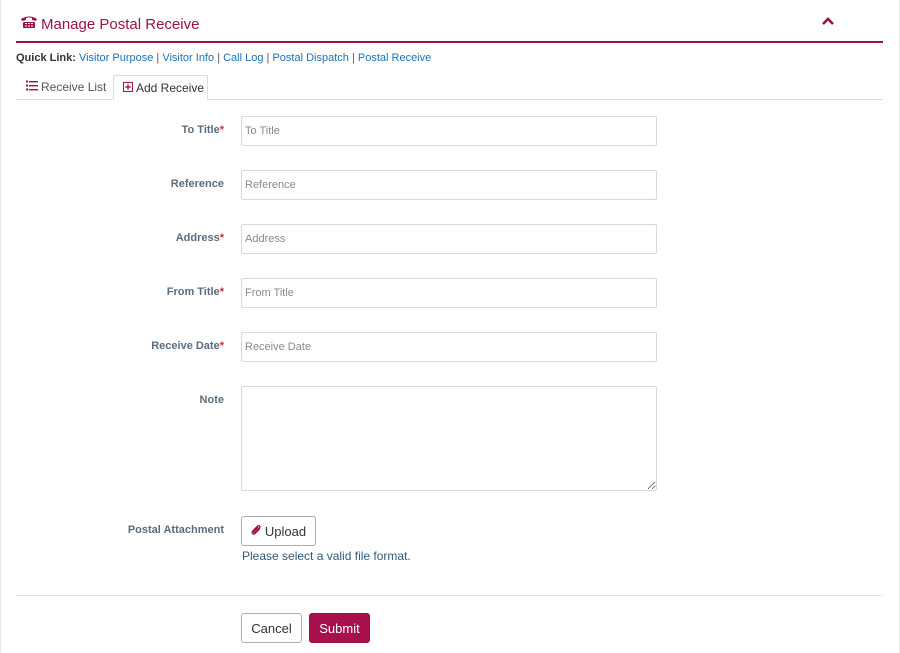 The image size is (900, 653). Describe the element at coordinates (46, 58) in the screenshot. I see `quick-links-label: Quick Link:` at that location.